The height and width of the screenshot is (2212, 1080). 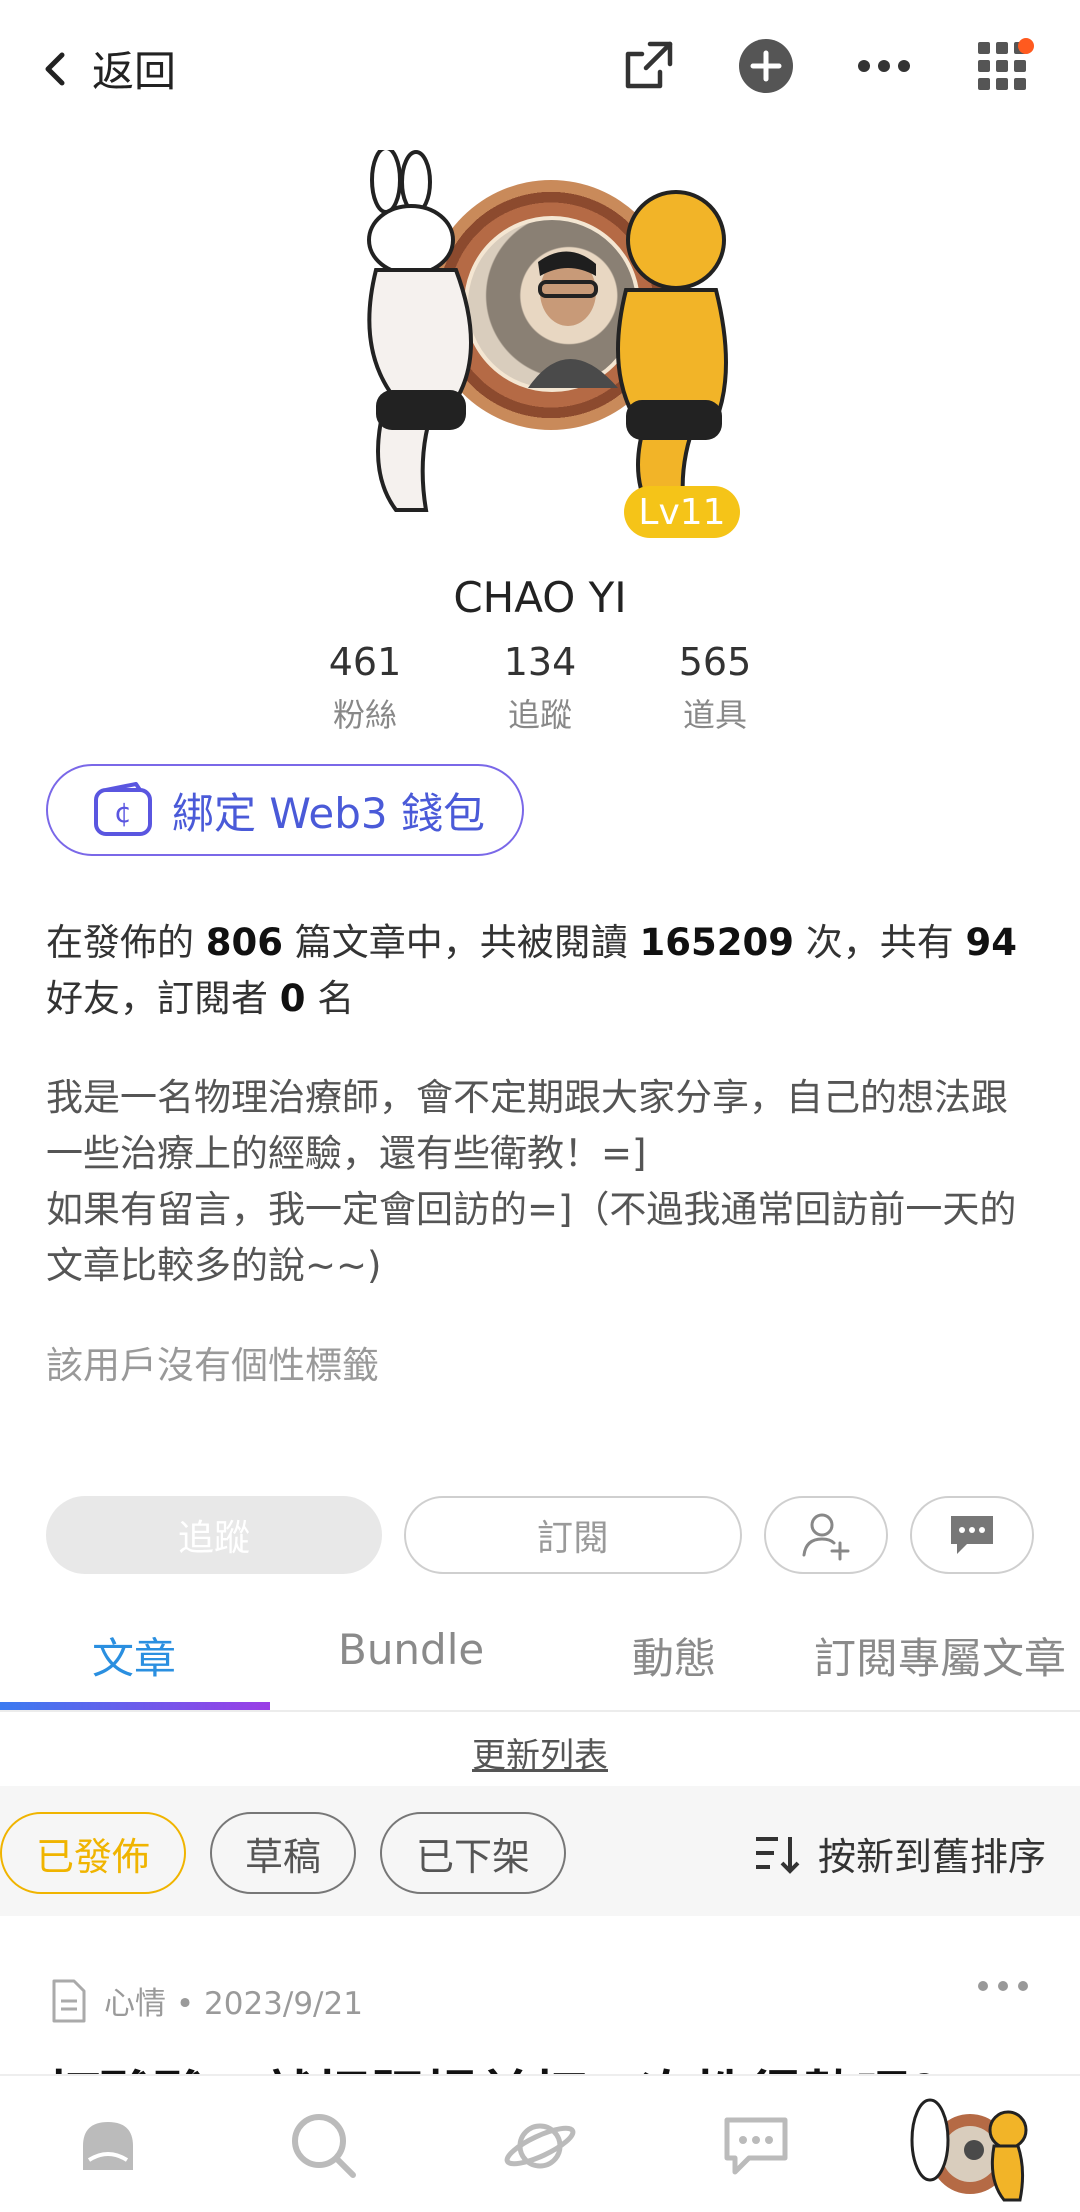 I want to click on tab-bundle: Bundle, so click(x=411, y=1649).